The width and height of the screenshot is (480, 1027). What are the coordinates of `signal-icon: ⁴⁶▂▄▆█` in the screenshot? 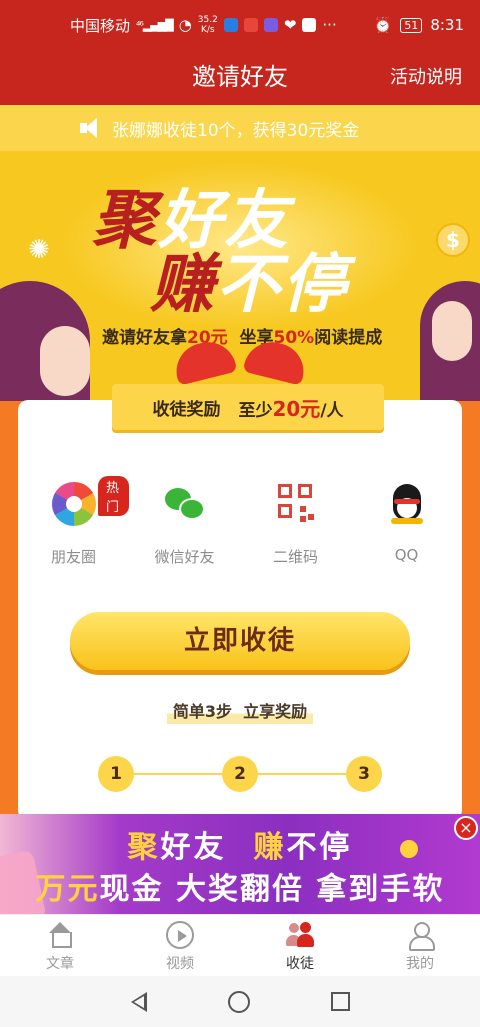 It's located at (155, 25).